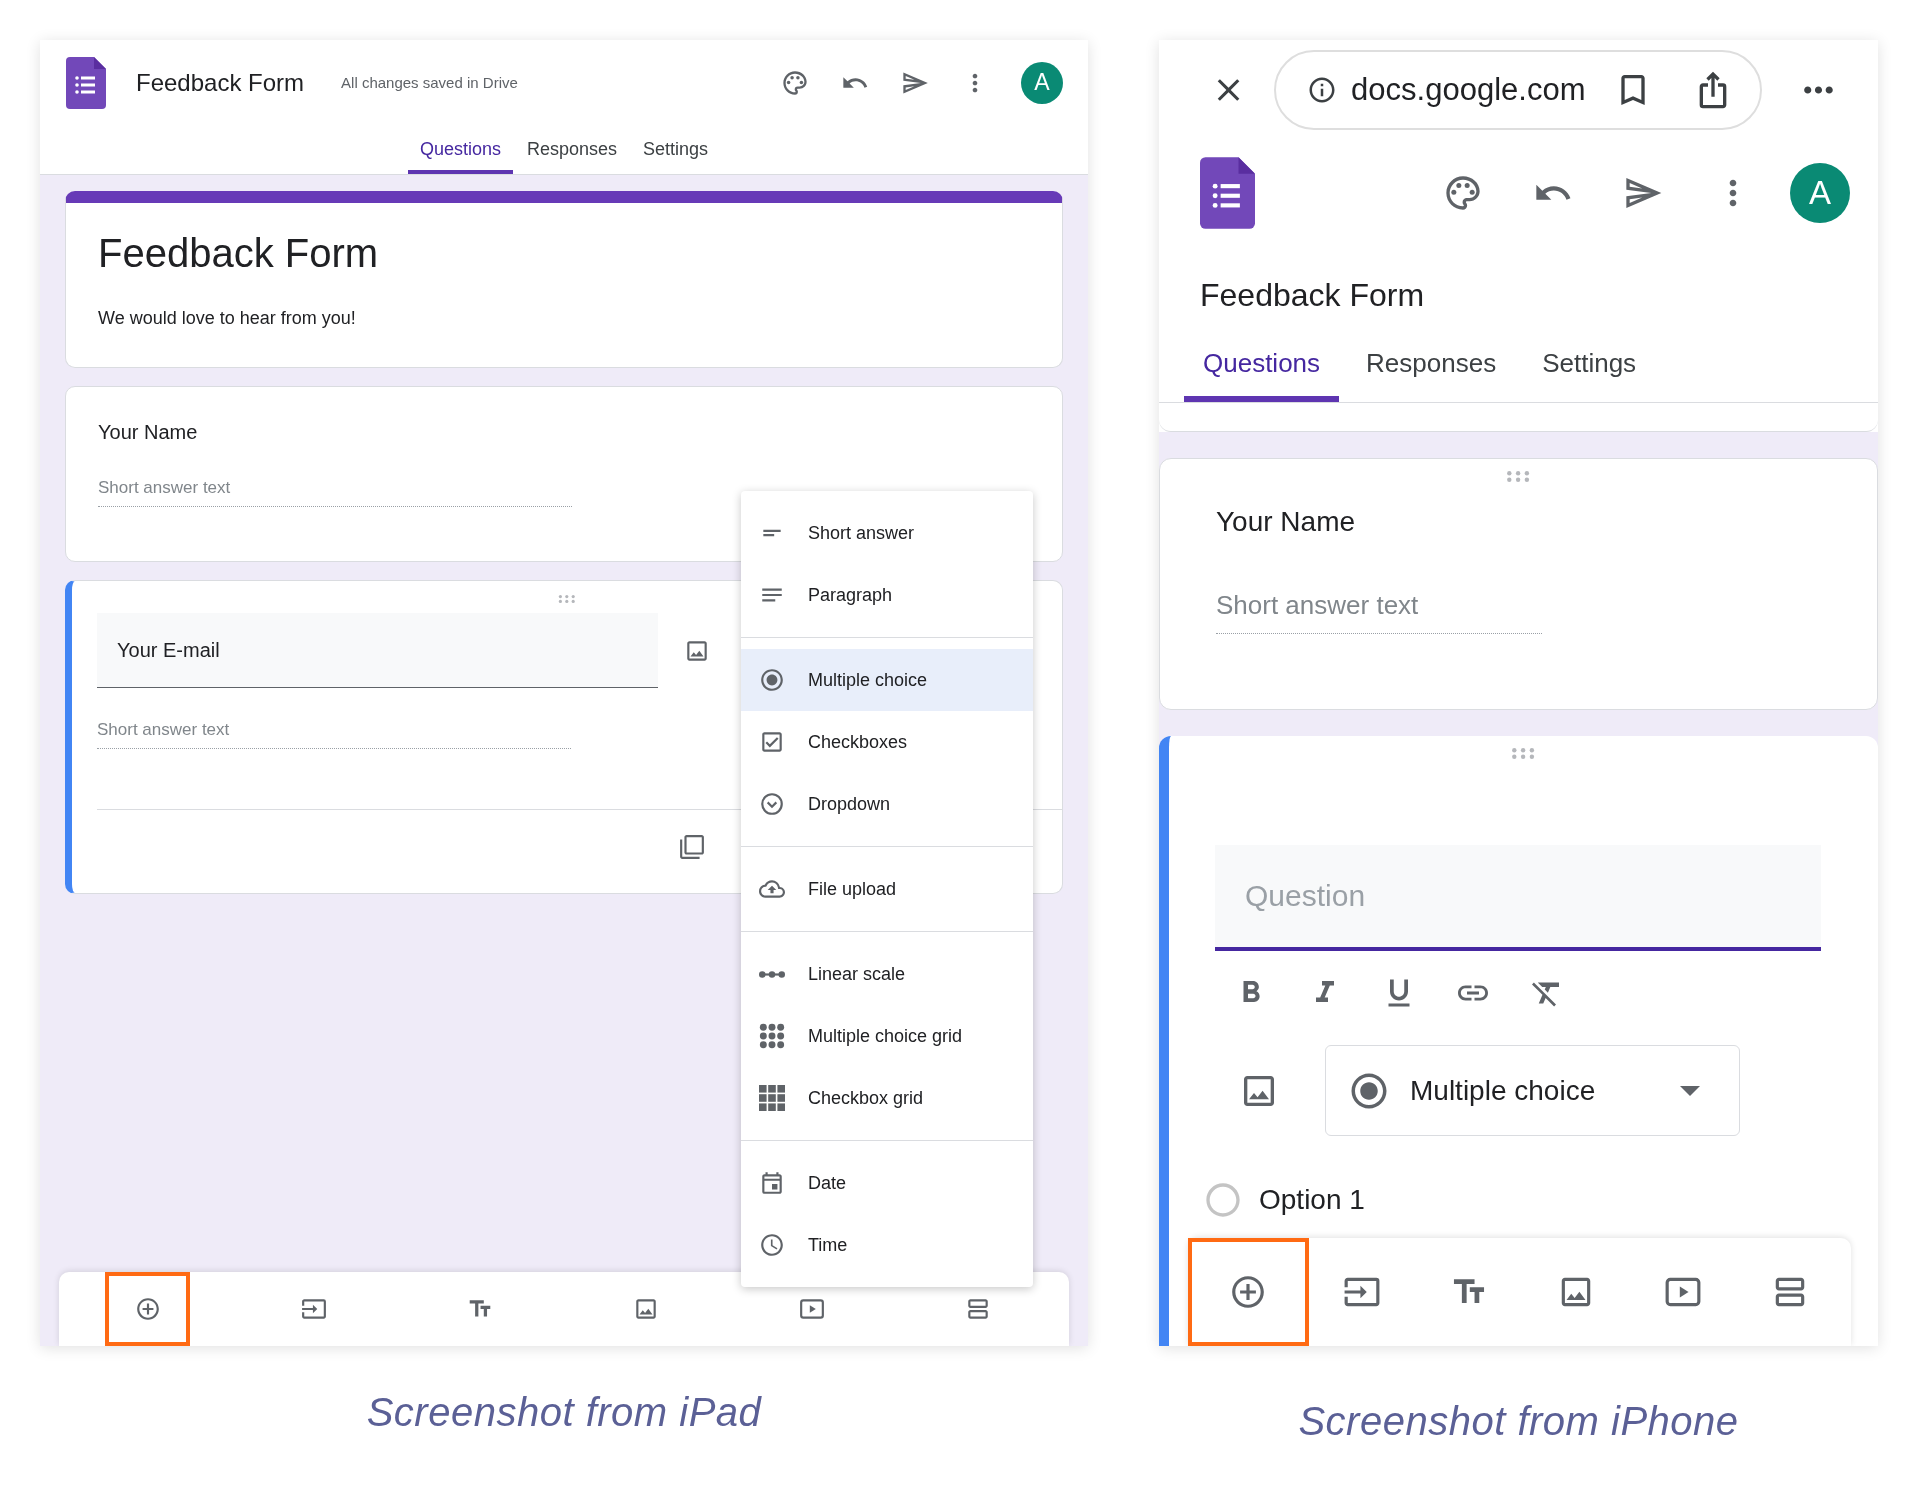  What do you see at coordinates (1312, 1200) in the screenshot?
I see `option-label: Option 1` at bounding box center [1312, 1200].